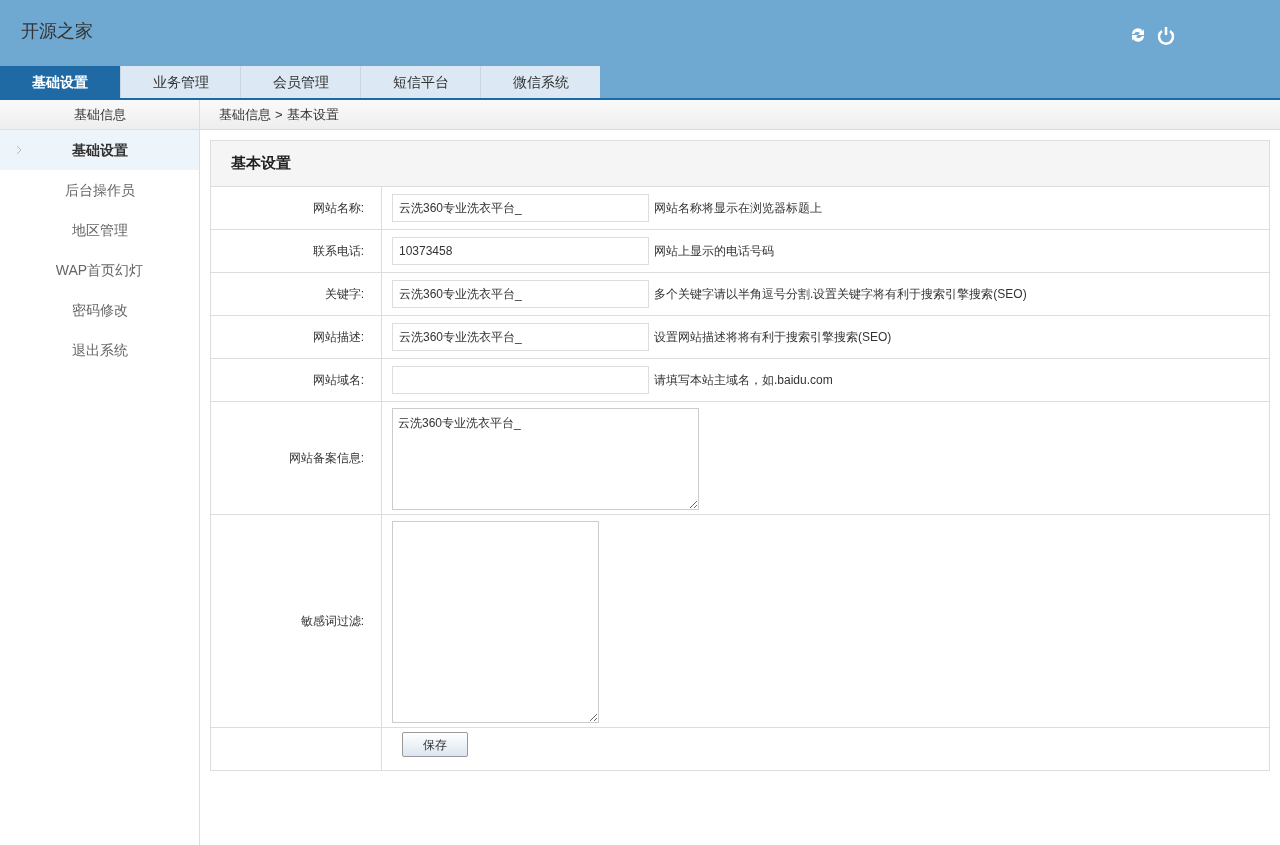 The image size is (1280, 845). Describe the element at coordinates (99, 190) in the screenshot. I see `sidebar-item: 后台操作员` at that location.